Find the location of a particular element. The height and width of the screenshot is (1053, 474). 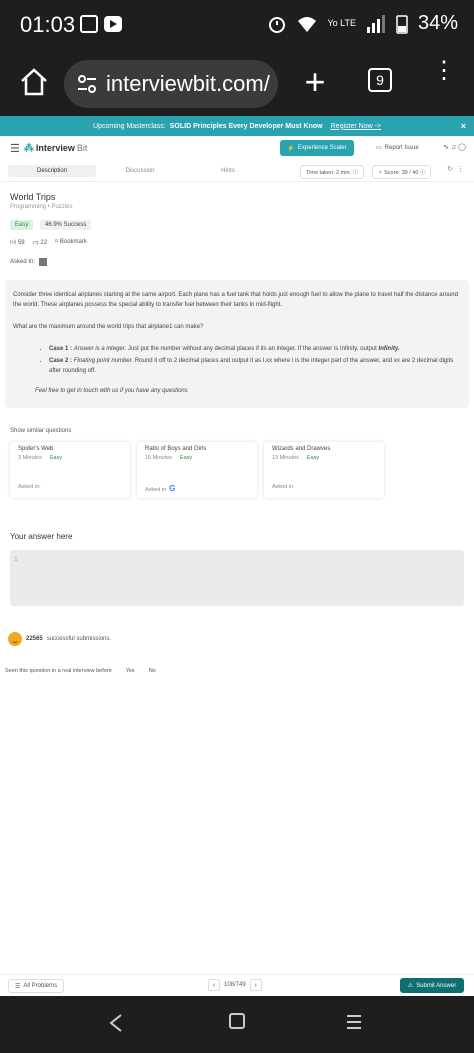

asked-in-label: Asked In: is located at coordinates (23, 262).